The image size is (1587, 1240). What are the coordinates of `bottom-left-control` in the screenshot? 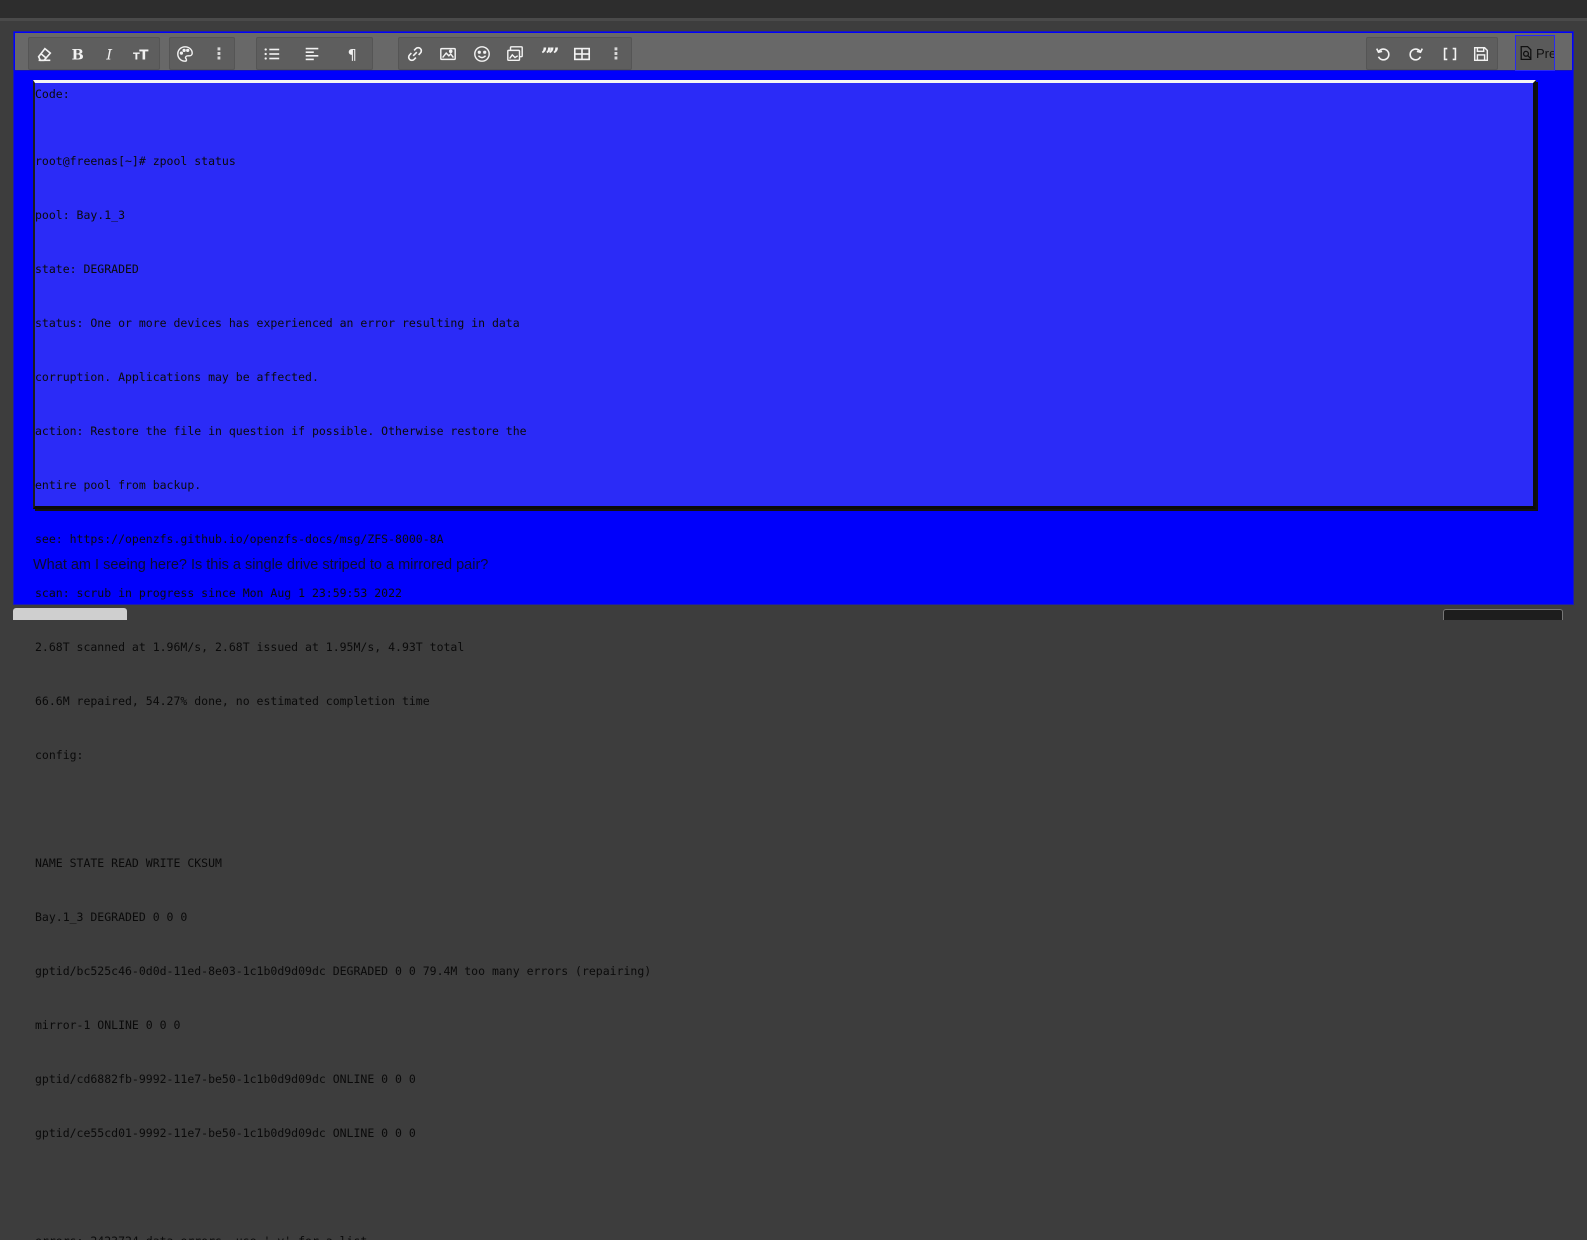 It's located at (70, 614).